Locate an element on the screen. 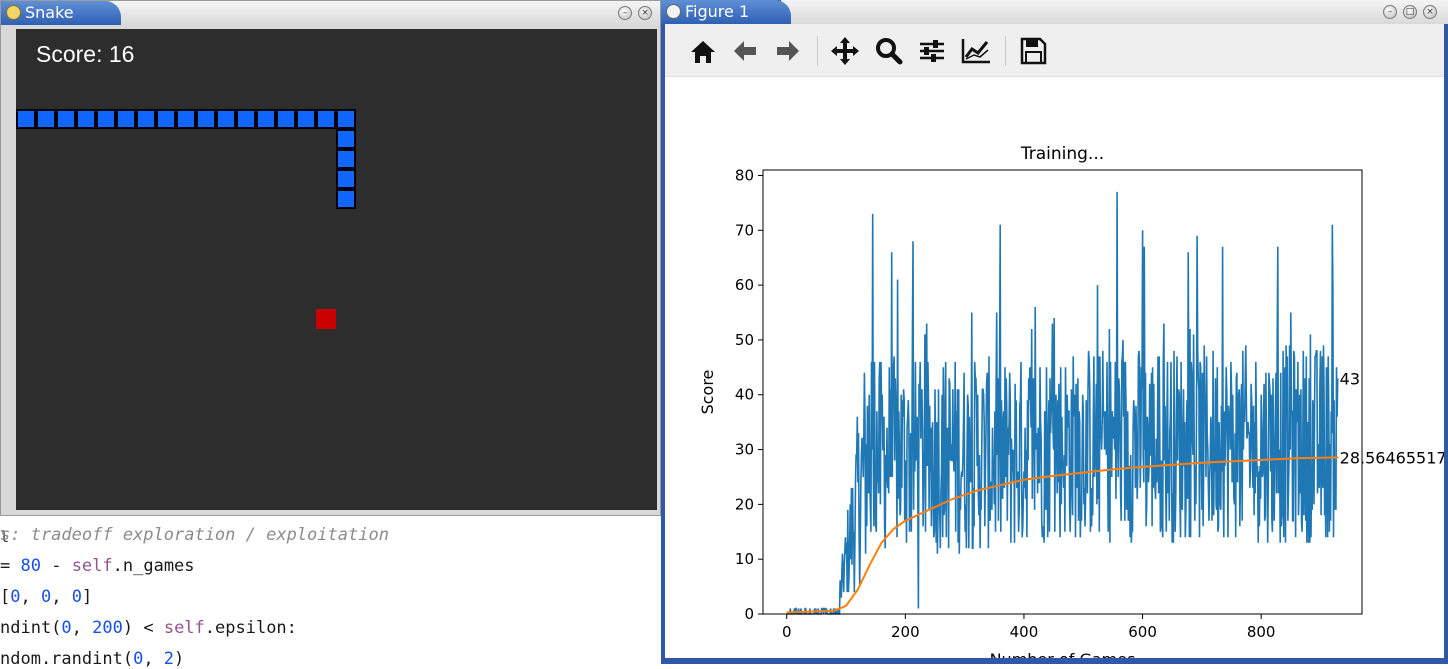  pan-button is located at coordinates (845, 51).